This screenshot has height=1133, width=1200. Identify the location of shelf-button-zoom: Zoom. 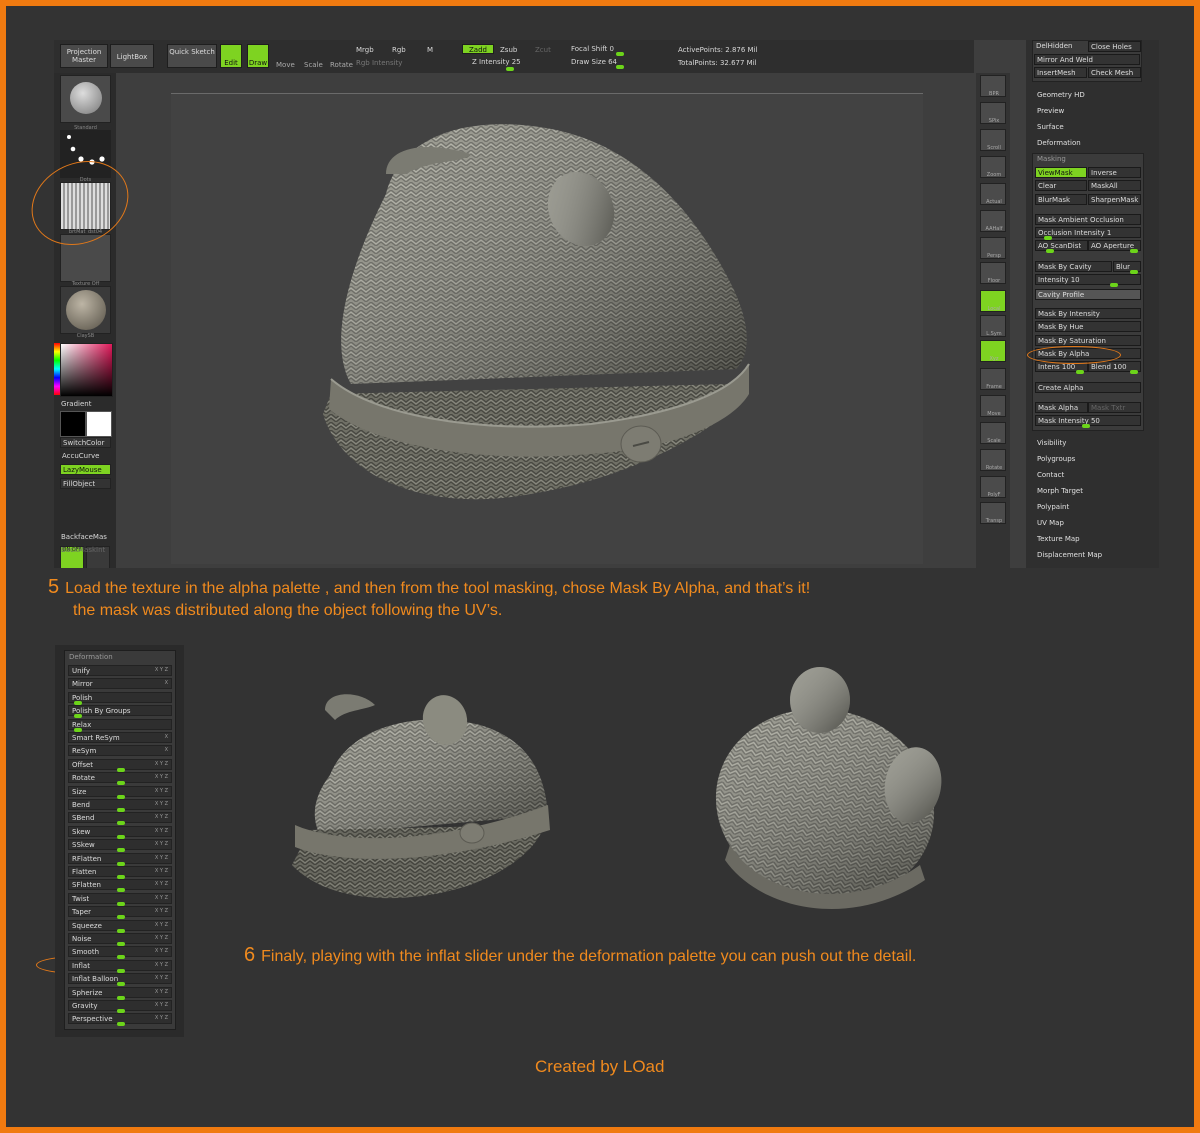
(993, 167).